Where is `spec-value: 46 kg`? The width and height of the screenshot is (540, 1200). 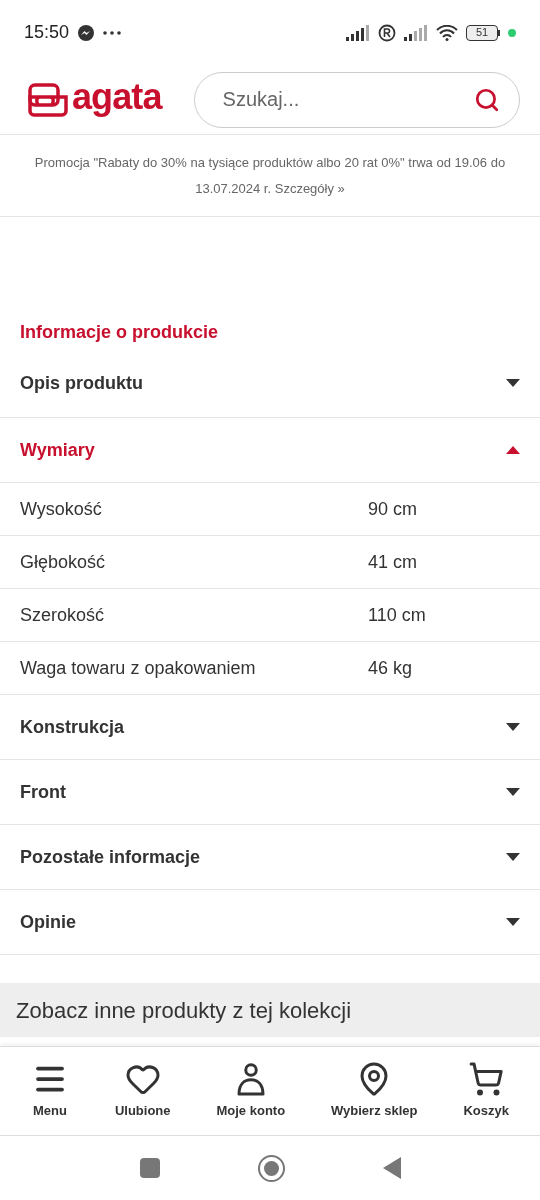
spec-value: 46 kg is located at coordinates (390, 668).